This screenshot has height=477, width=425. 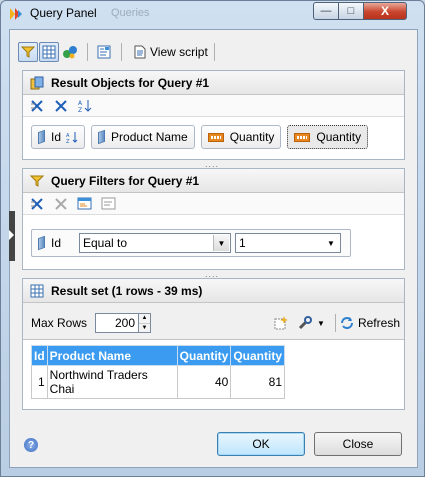 I want to click on remove-object-button, so click(x=61, y=106).